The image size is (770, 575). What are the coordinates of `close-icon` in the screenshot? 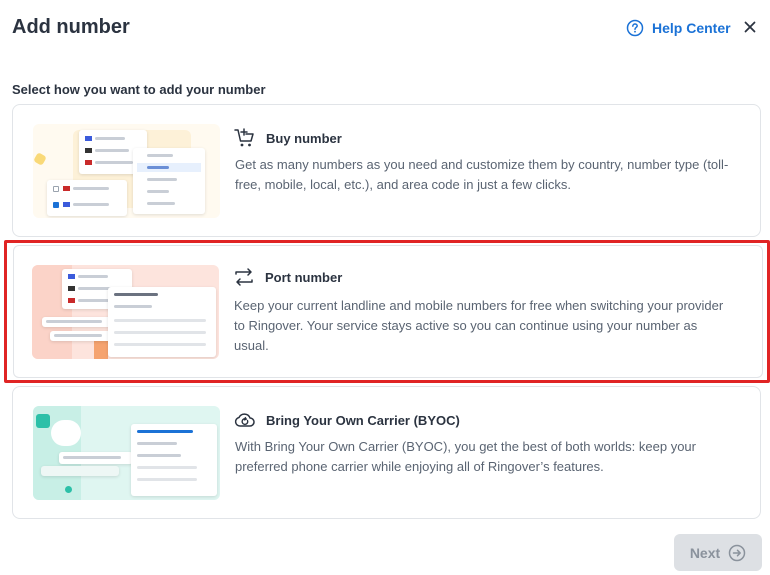 It's located at (750, 27).